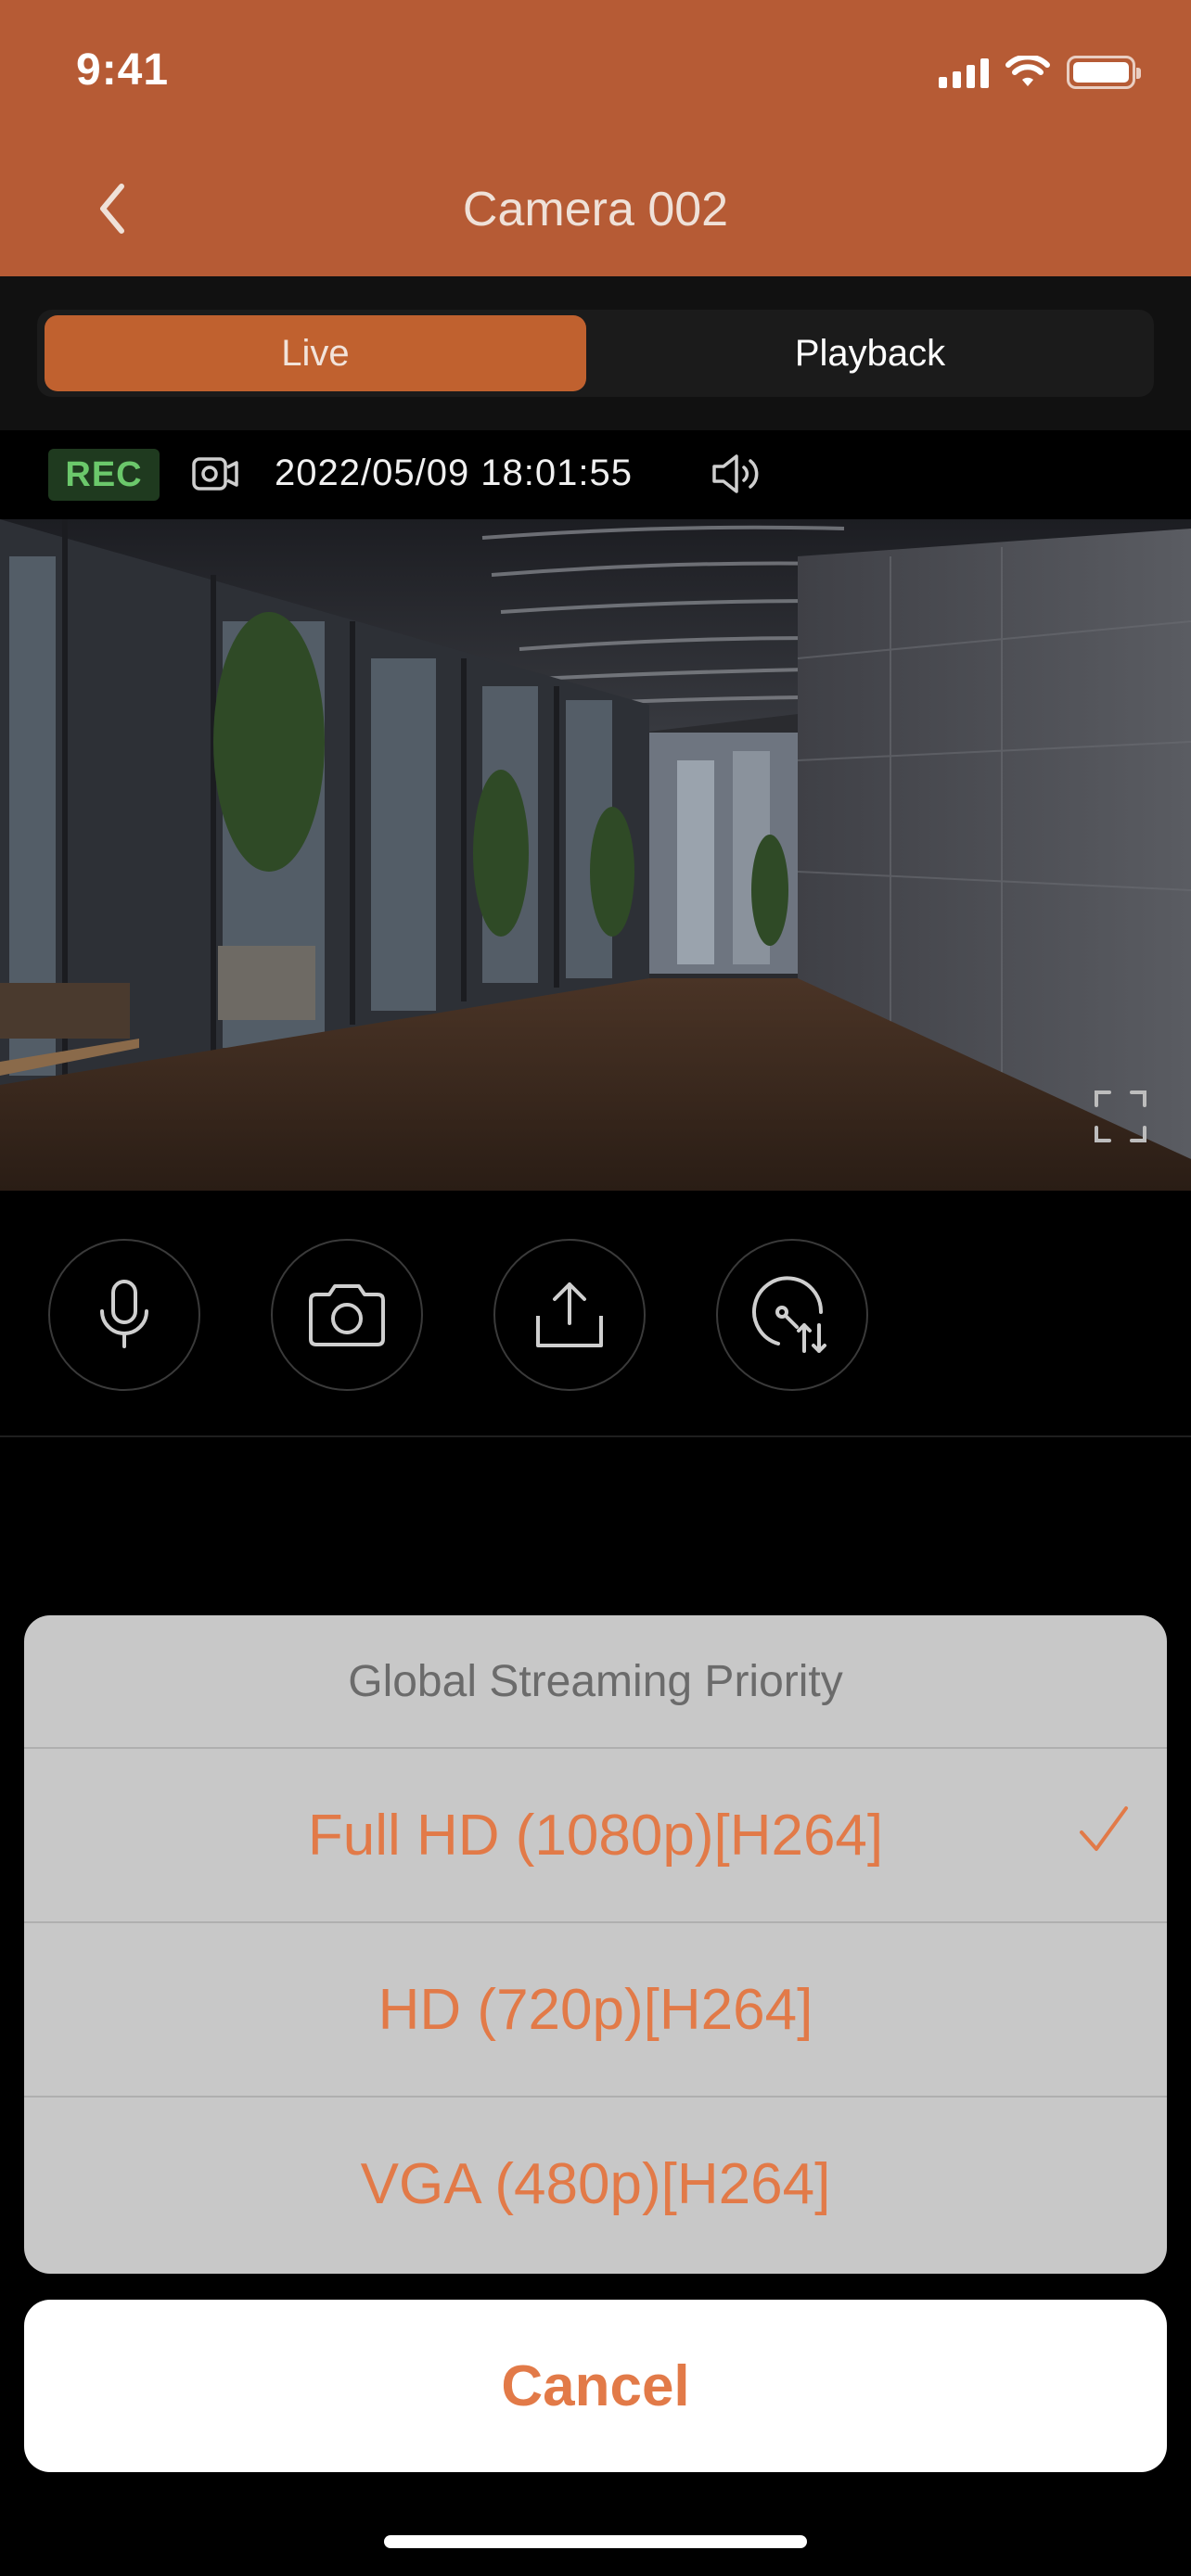  I want to click on stream-info-bar: REC 2022/05/09 18:01:55, so click(595, 473).